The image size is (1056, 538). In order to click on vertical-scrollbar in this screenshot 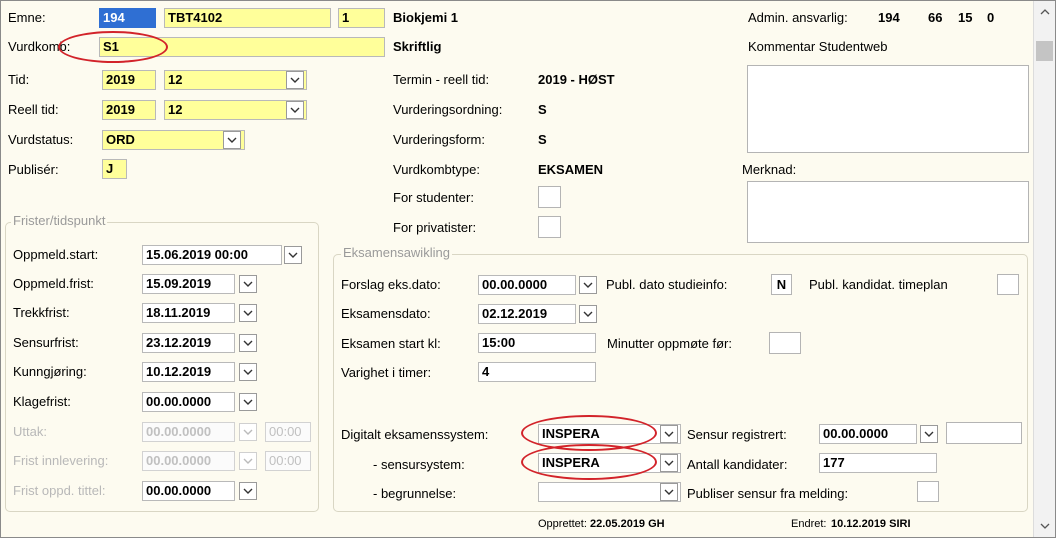, I will do `click(1044, 269)`.